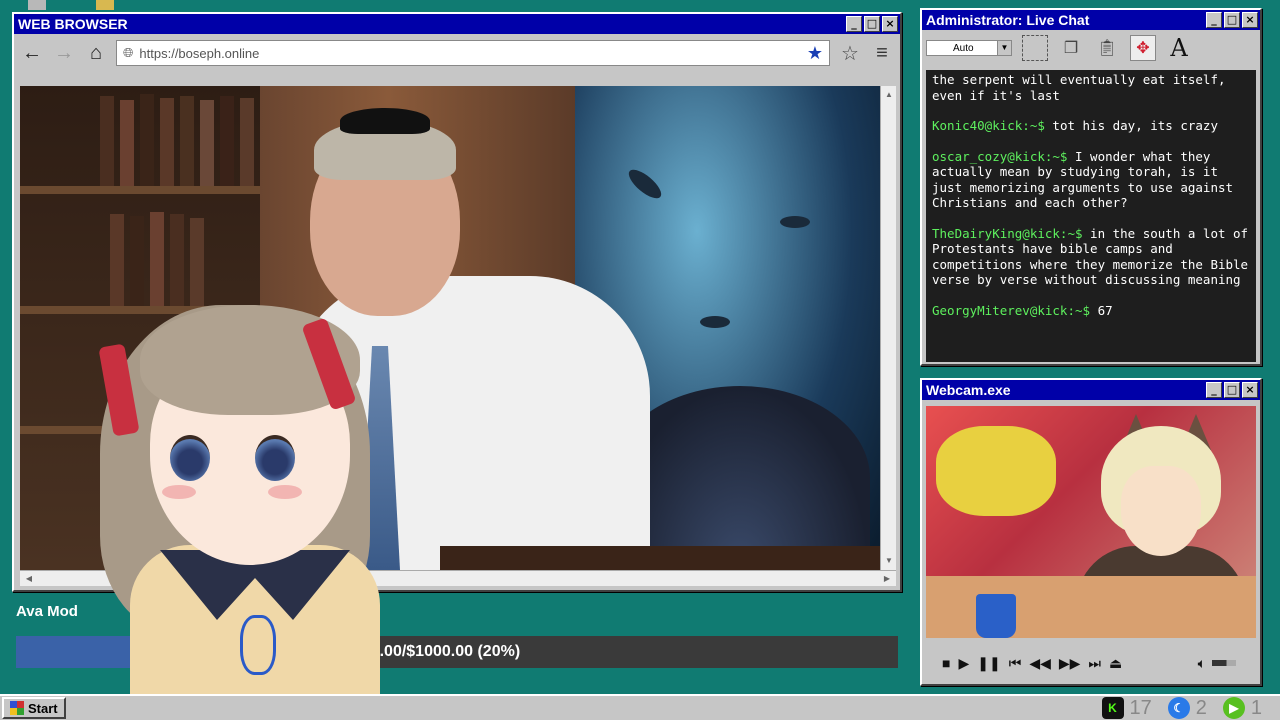 This screenshot has width=1280, height=720. I want to click on kippah, so click(385, 121).